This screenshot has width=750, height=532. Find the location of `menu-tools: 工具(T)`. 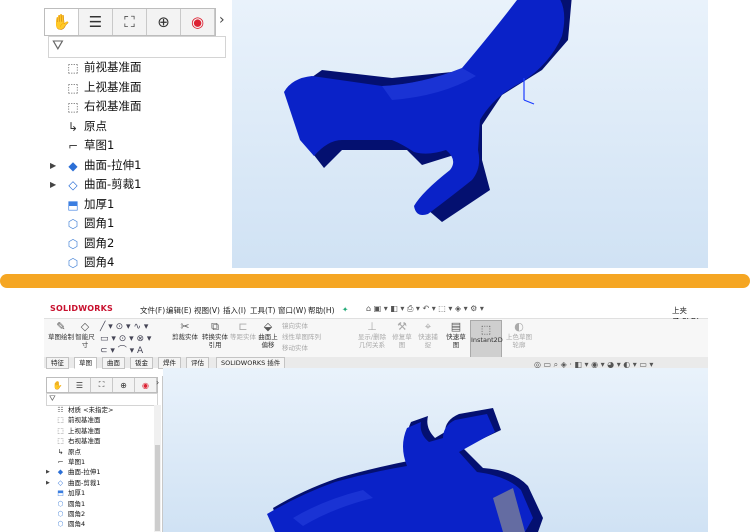

menu-tools: 工具(T) is located at coordinates (262, 310).